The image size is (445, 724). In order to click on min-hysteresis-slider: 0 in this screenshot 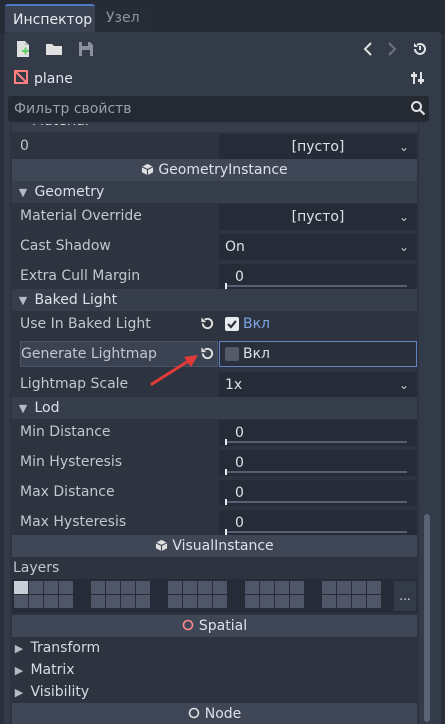, I will do `click(318, 463)`.